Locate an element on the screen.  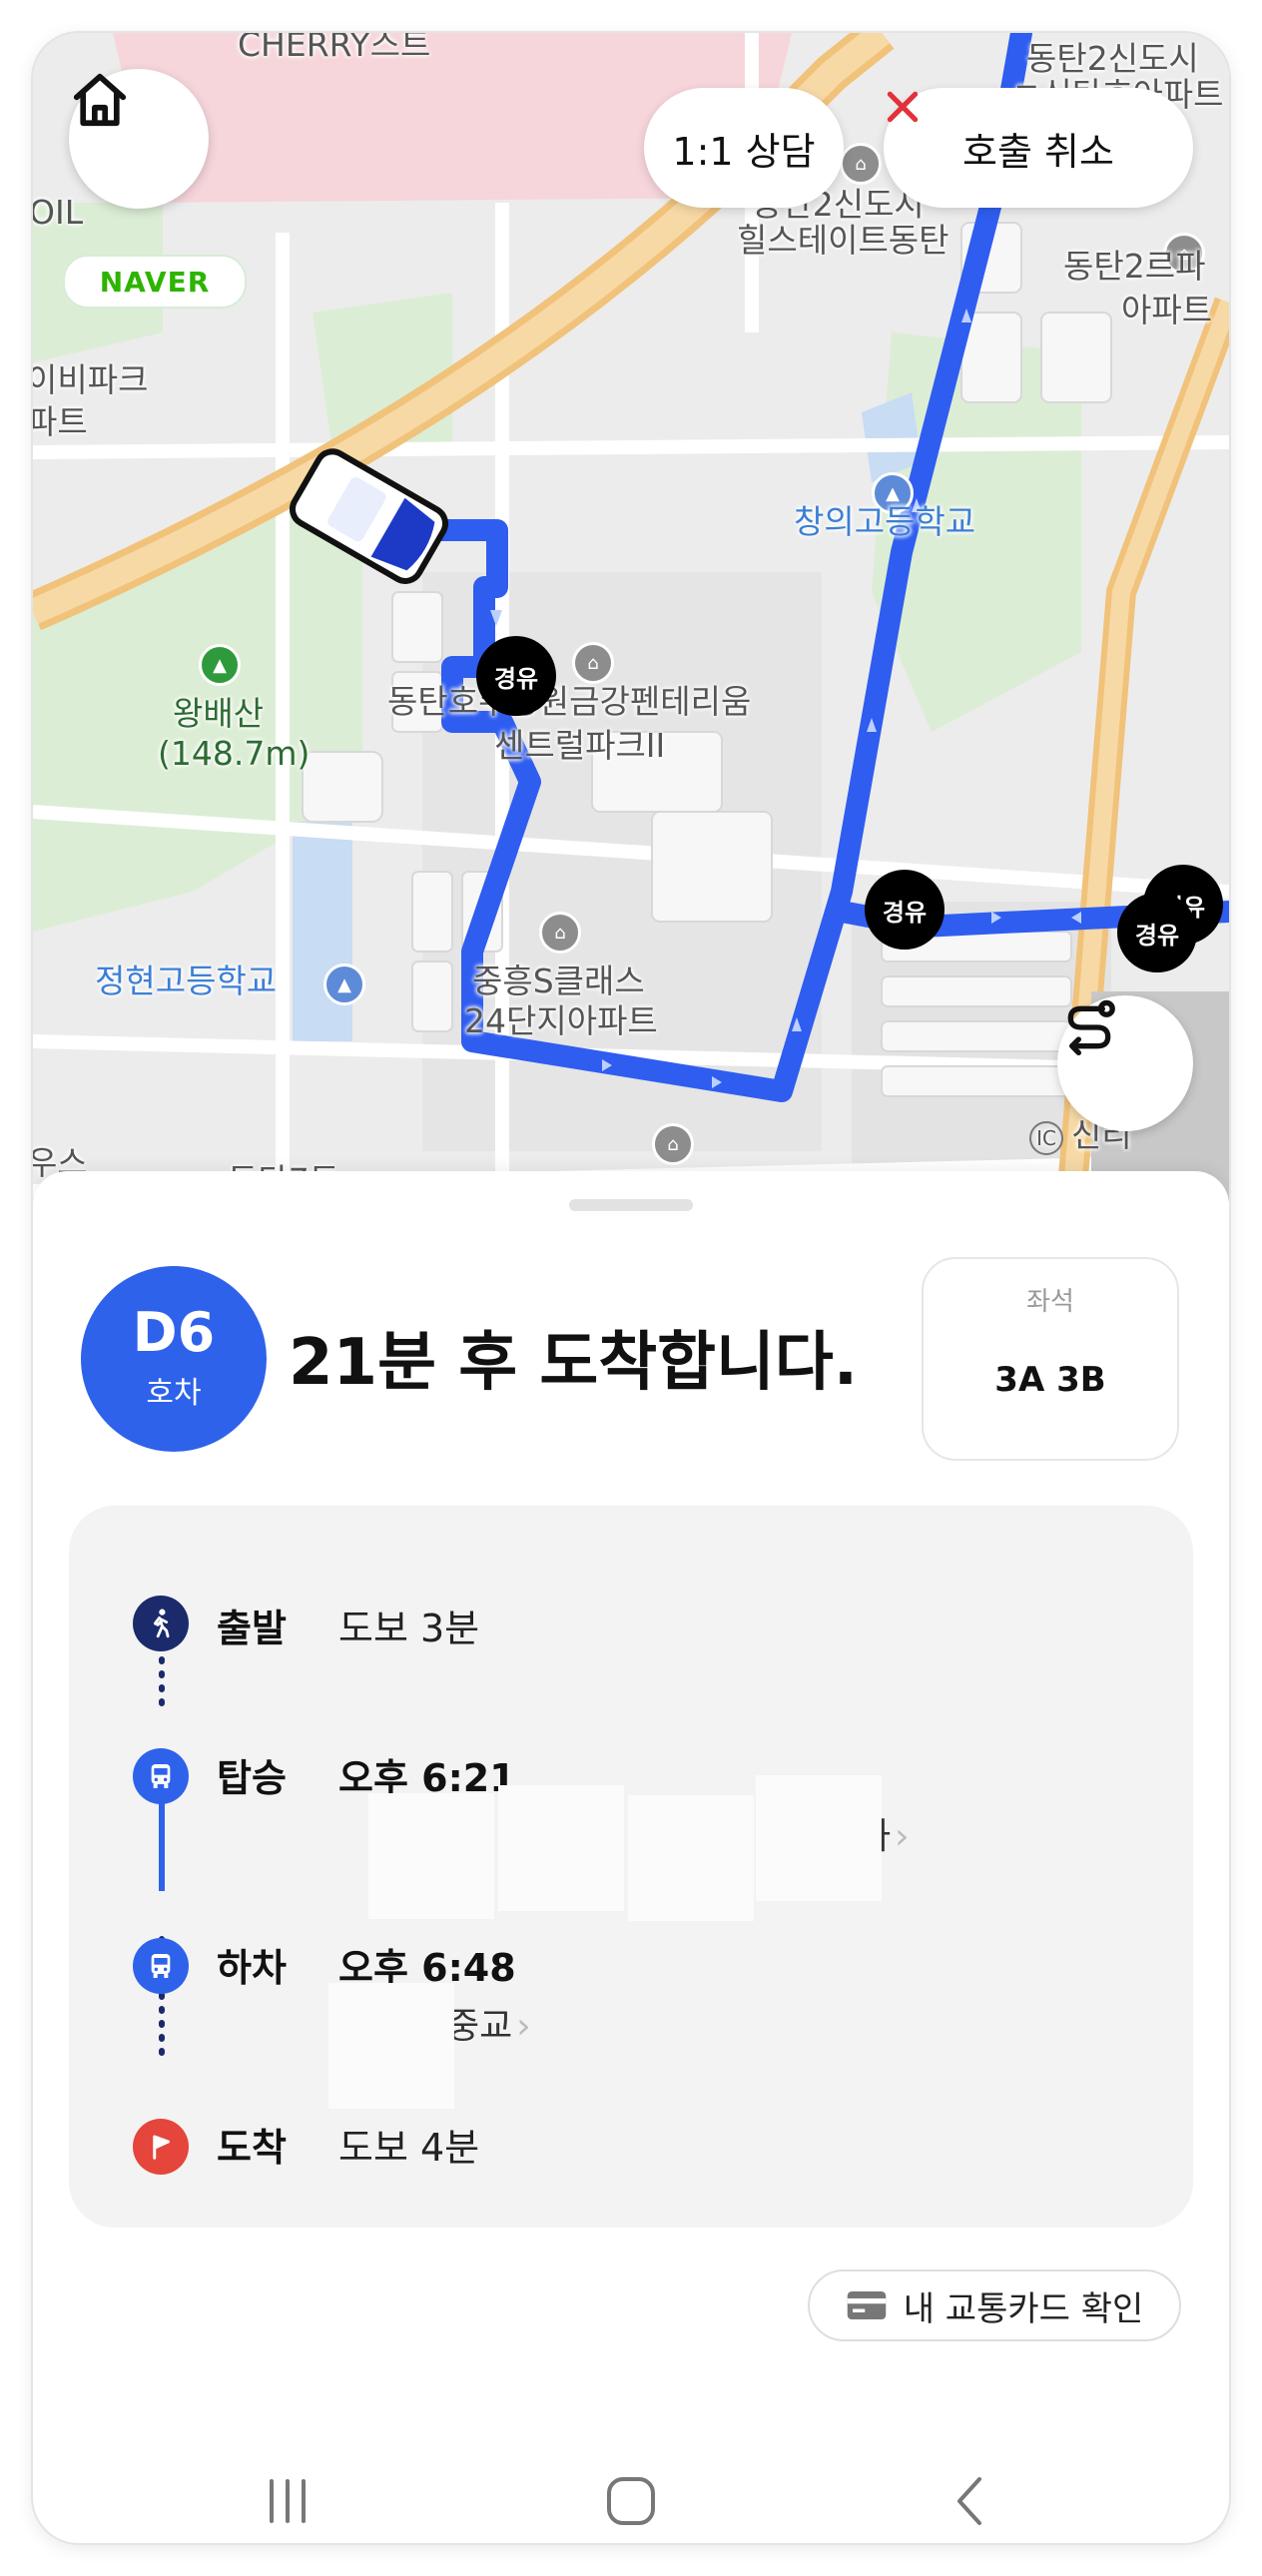
seat-value: 3A 3B is located at coordinates (1050, 1380).